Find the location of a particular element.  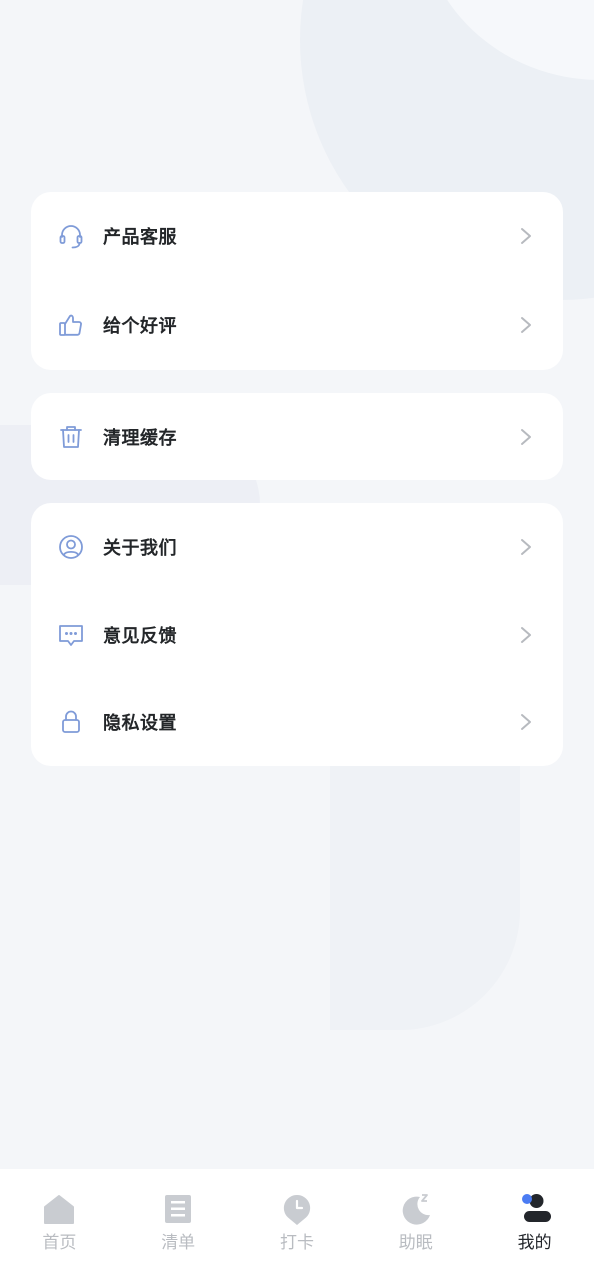

tab-mine: 我的 is located at coordinates (534, 1224).